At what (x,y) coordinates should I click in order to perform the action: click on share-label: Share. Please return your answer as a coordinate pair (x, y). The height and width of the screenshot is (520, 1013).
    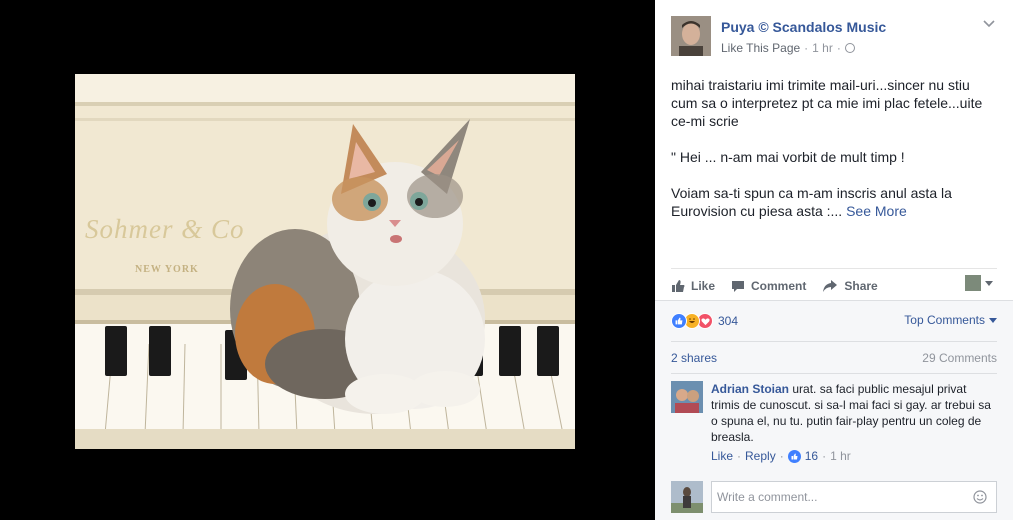
    Looking at the image, I should click on (861, 285).